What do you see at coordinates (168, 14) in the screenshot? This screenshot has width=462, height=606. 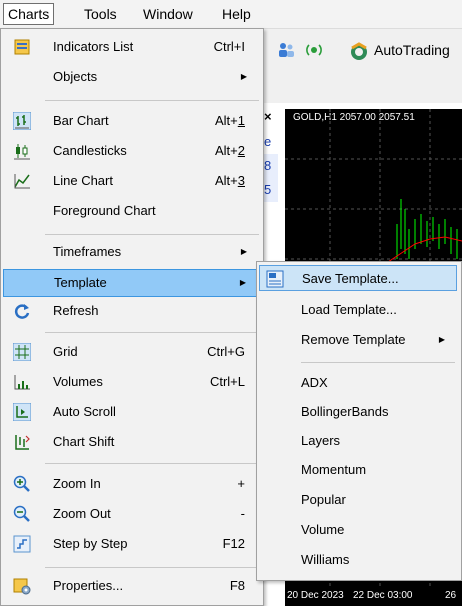 I see `menu-window: Window` at bounding box center [168, 14].